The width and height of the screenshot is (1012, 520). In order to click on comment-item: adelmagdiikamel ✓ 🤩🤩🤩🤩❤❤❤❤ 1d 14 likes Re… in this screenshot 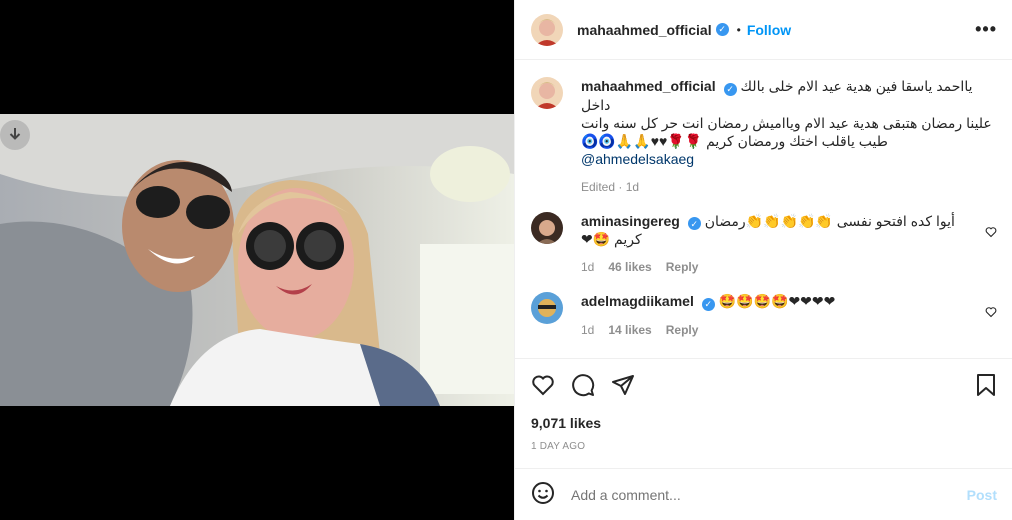, I will do `click(764, 314)`.